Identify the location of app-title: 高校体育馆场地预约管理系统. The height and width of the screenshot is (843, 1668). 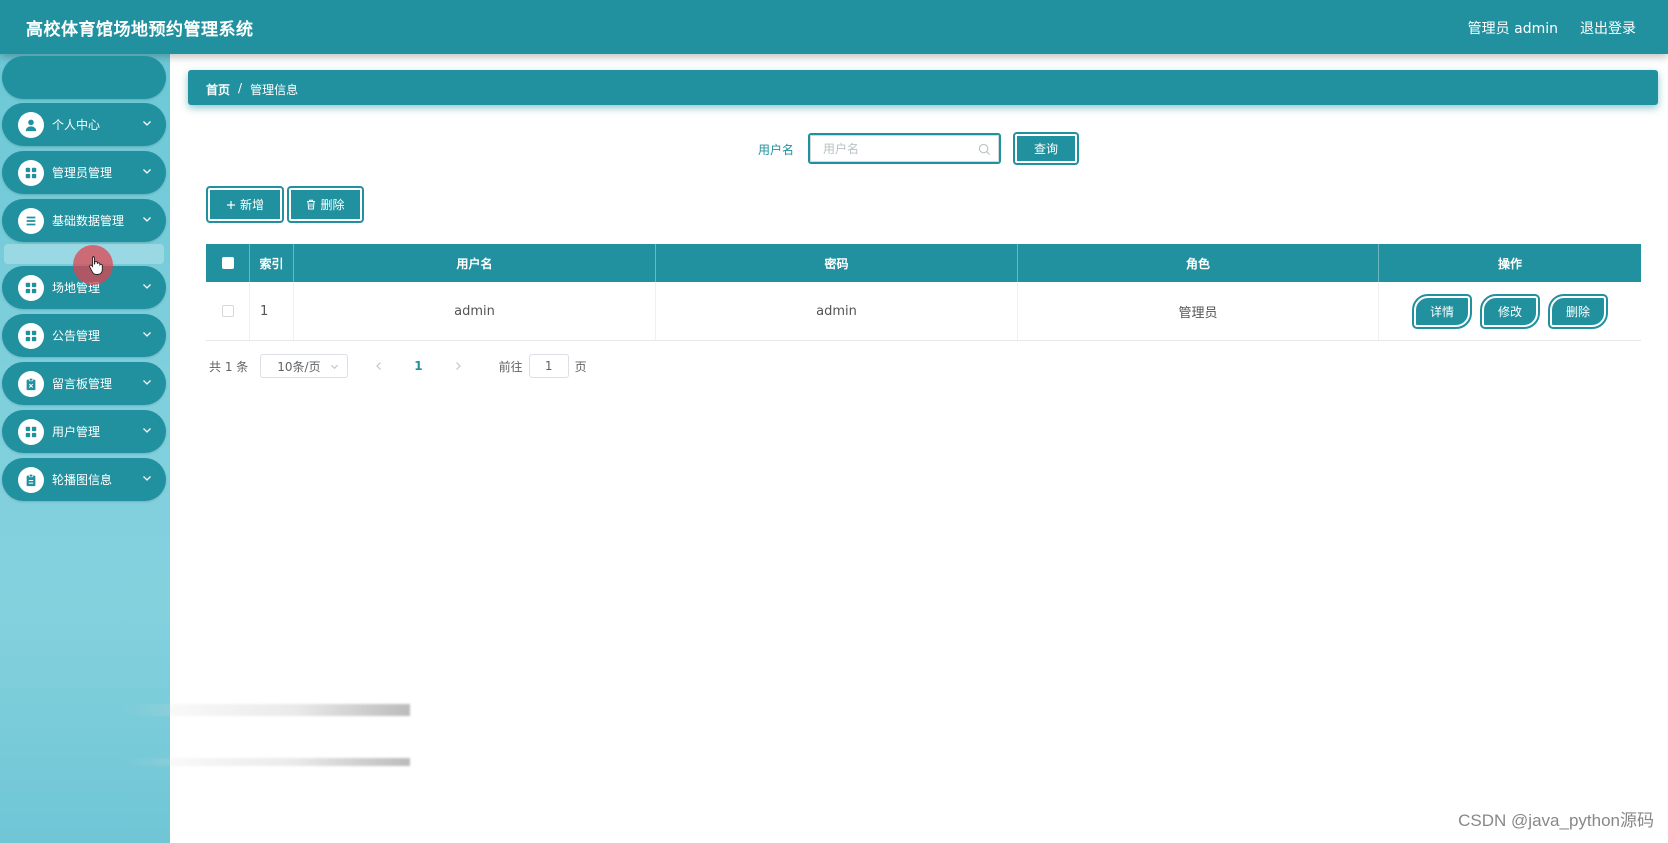
(140, 30).